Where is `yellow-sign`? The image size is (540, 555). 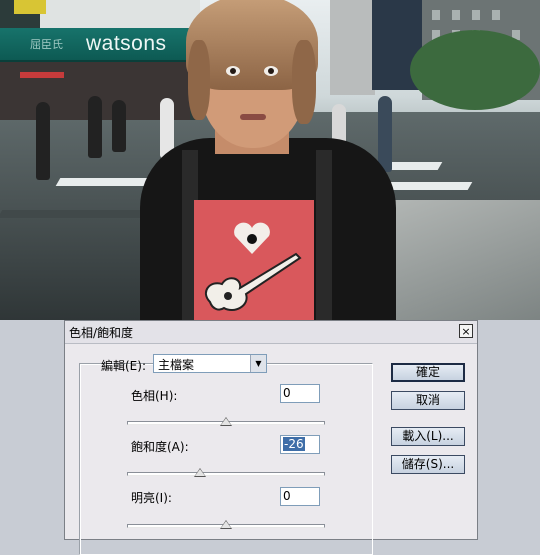 yellow-sign is located at coordinates (30, 7).